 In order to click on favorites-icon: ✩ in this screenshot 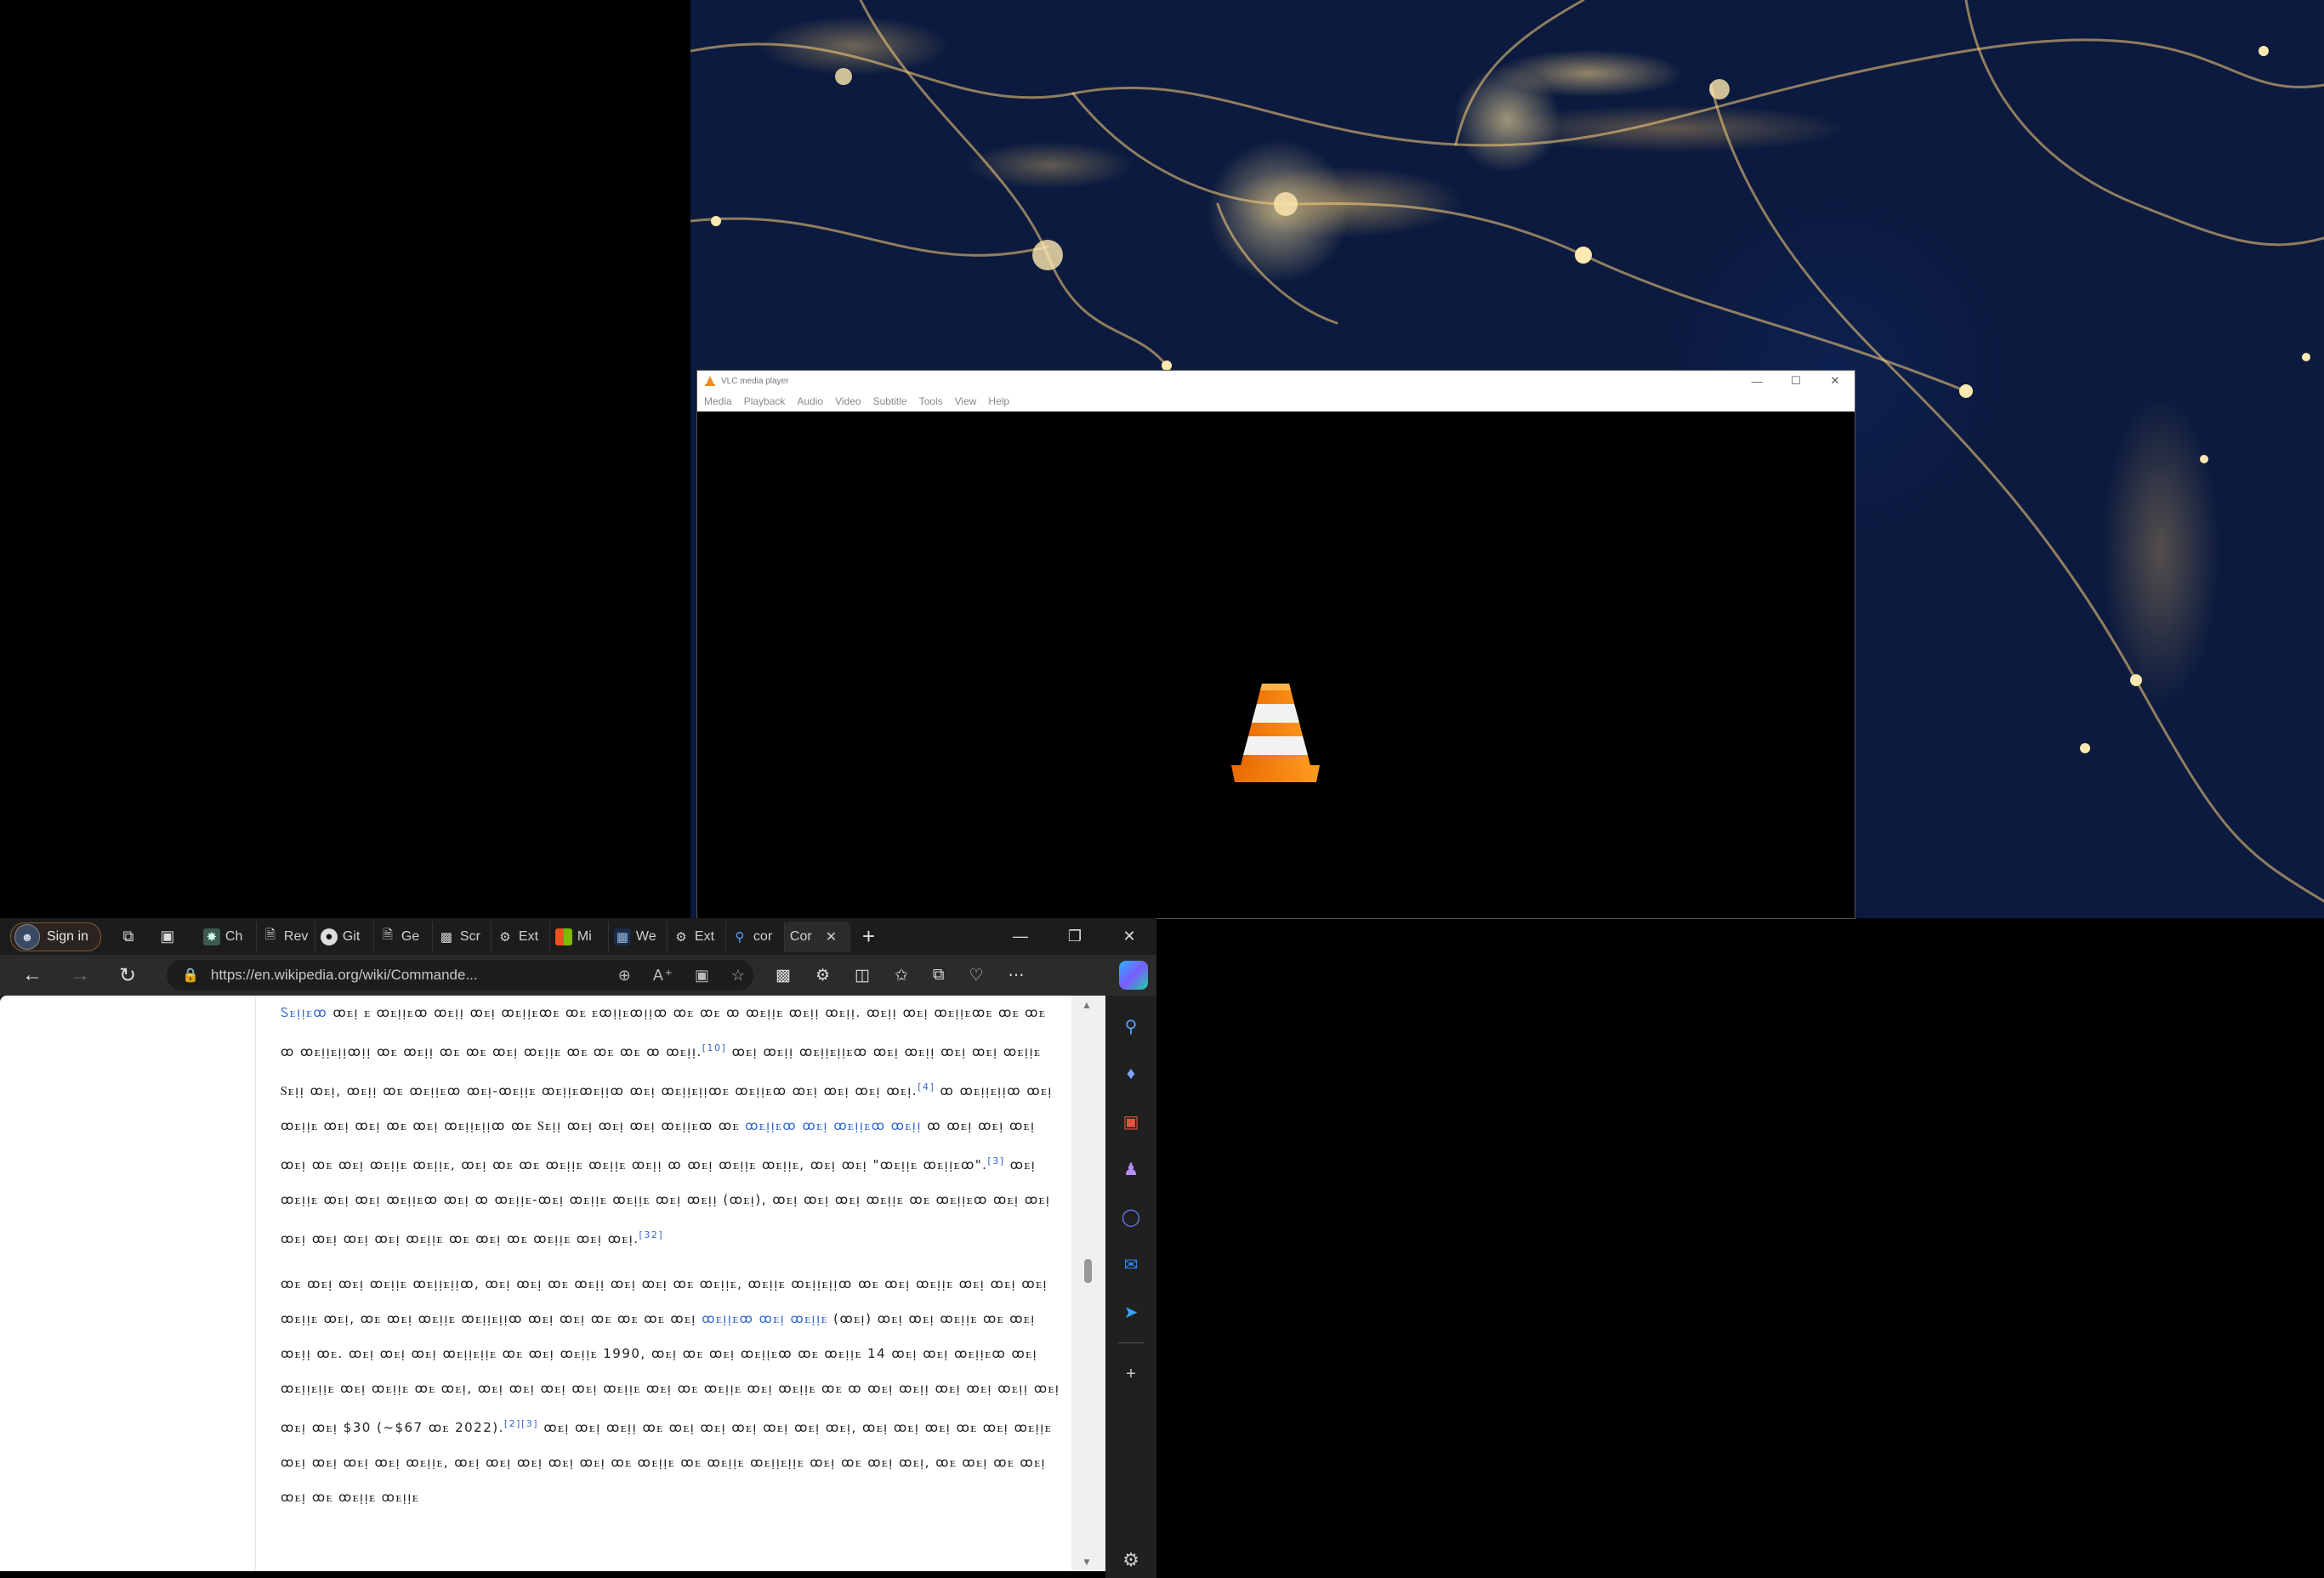, I will do `click(901, 976)`.